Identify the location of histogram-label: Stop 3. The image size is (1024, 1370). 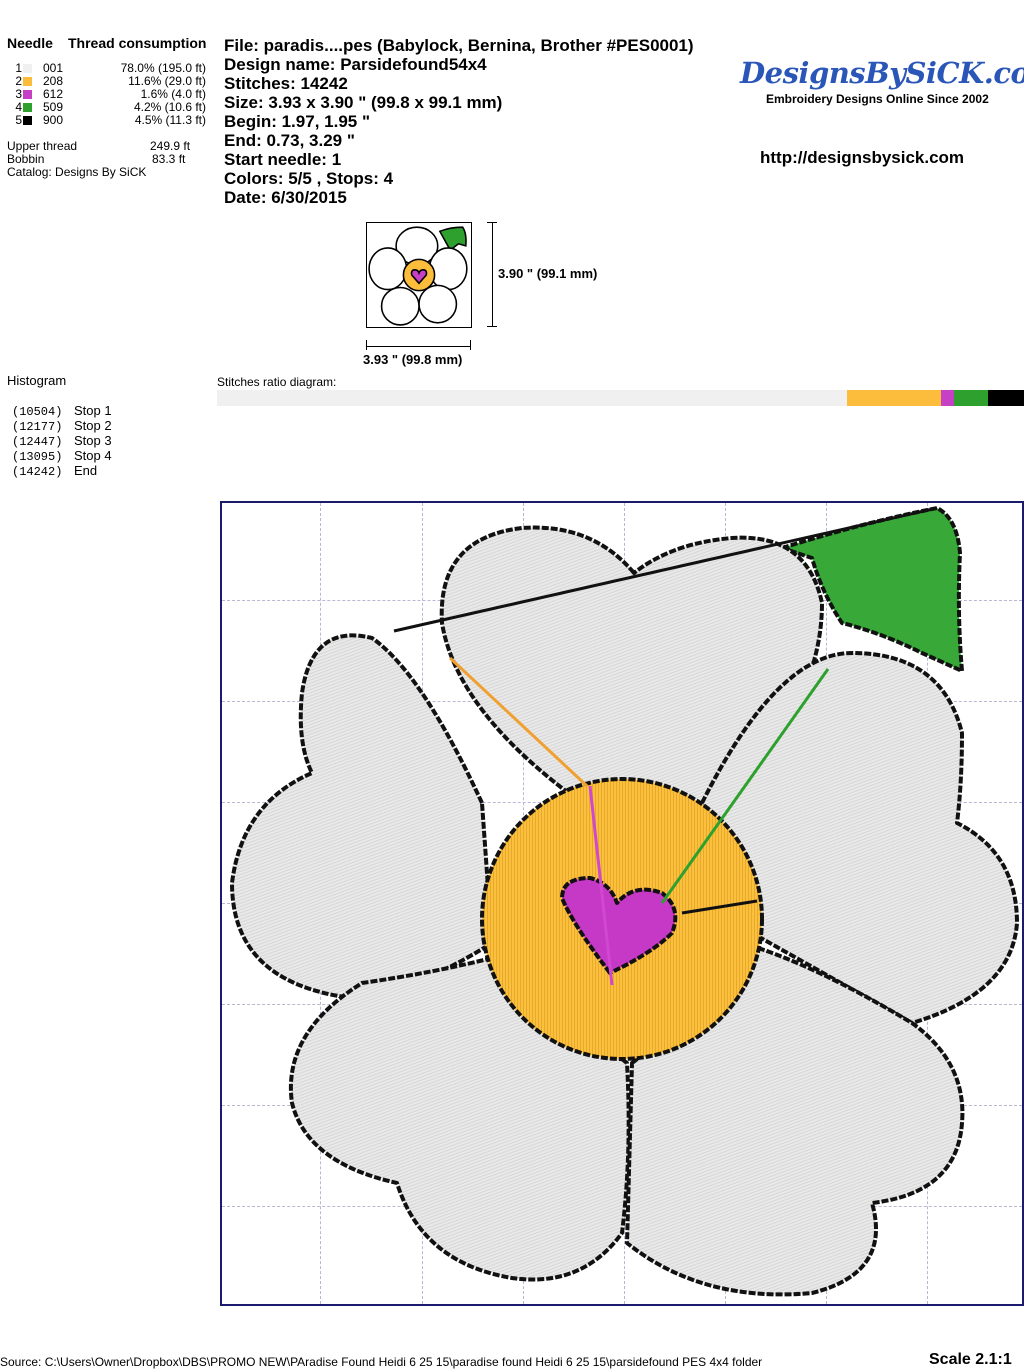
(93, 440).